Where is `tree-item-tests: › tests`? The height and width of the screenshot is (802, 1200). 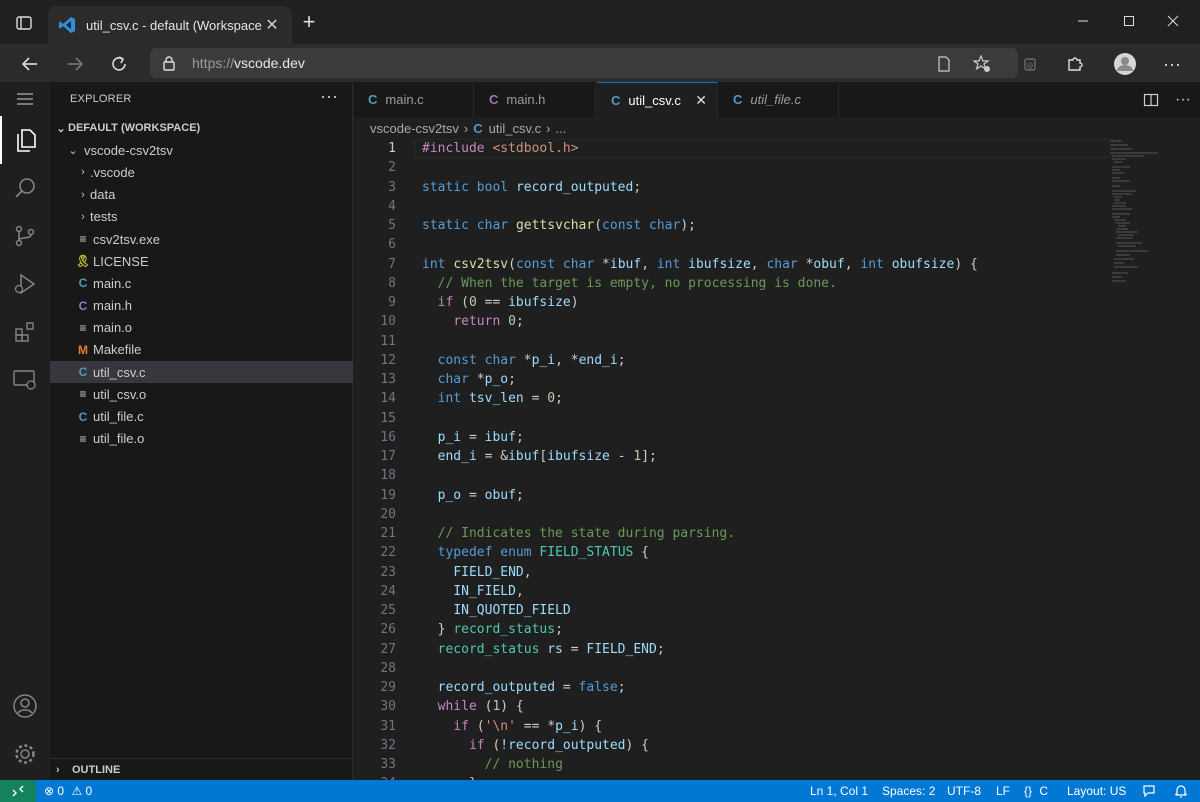 tree-item-tests: › tests is located at coordinates (201, 217).